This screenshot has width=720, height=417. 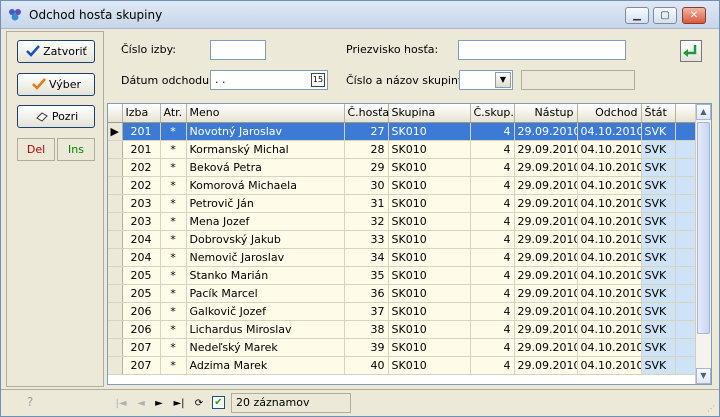 What do you see at coordinates (712, 409) in the screenshot?
I see `resize-grip-icon: ⋰` at bounding box center [712, 409].